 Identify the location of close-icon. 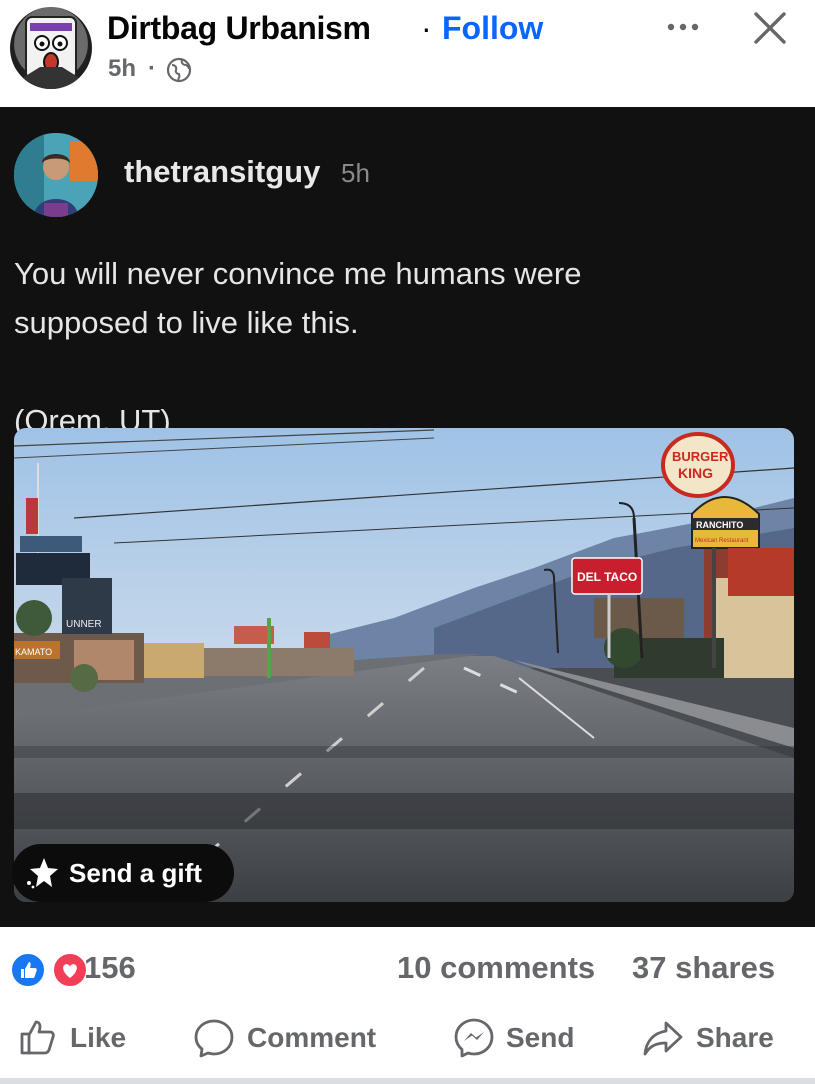
(770, 28).